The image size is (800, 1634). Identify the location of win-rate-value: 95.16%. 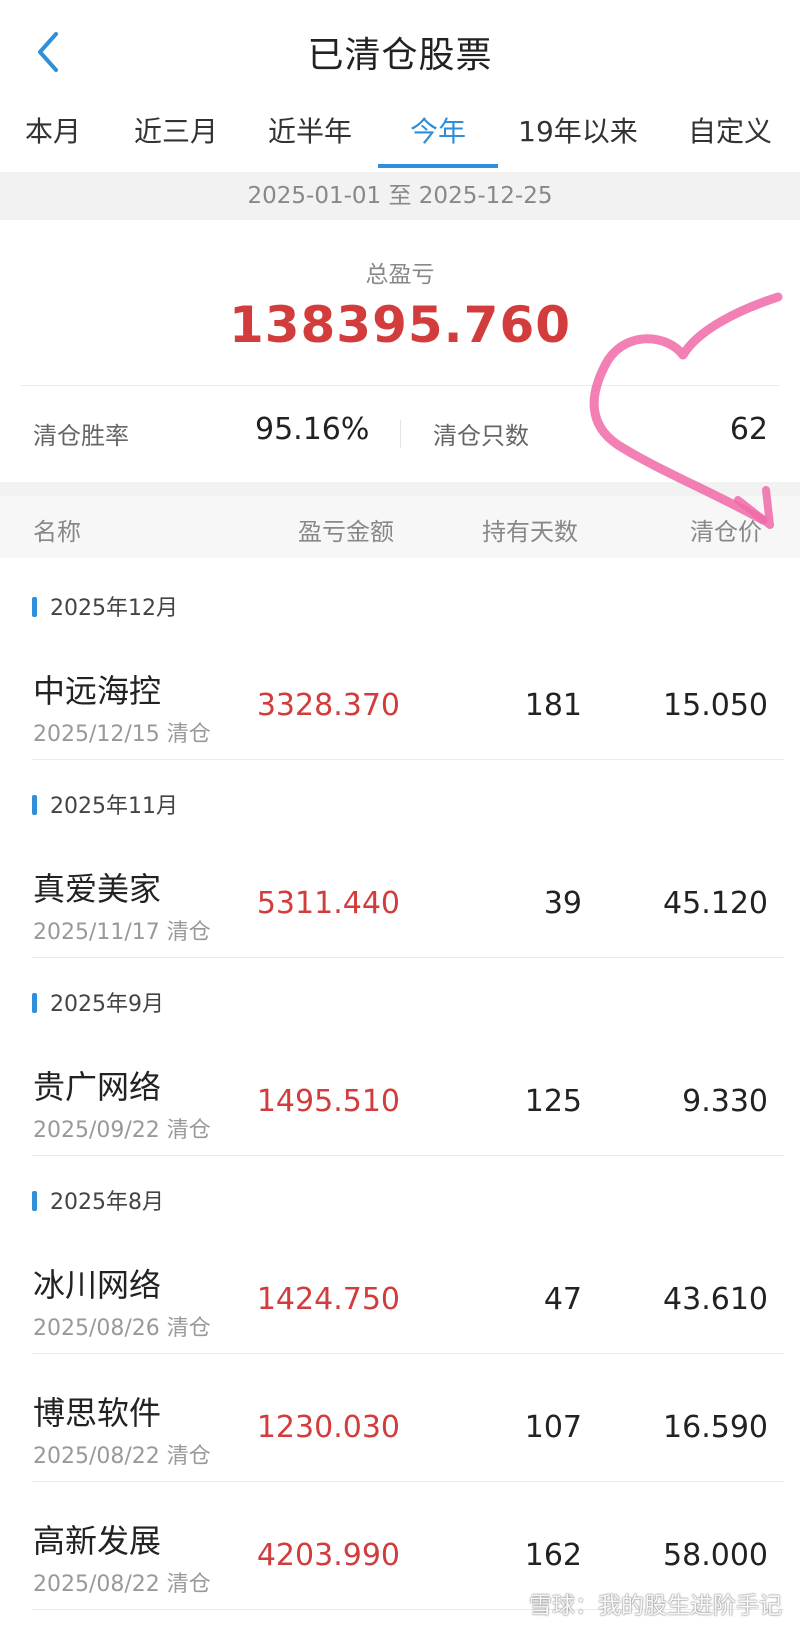
(312, 429).